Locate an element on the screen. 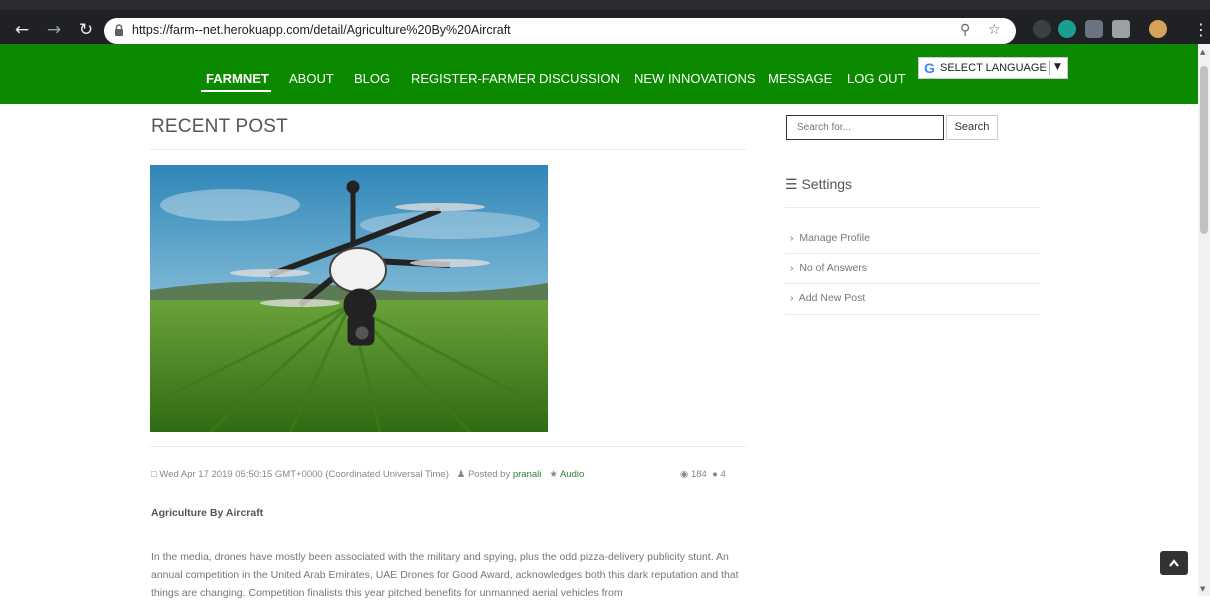  nav-discussion: DISCUSSION is located at coordinates (579, 78).